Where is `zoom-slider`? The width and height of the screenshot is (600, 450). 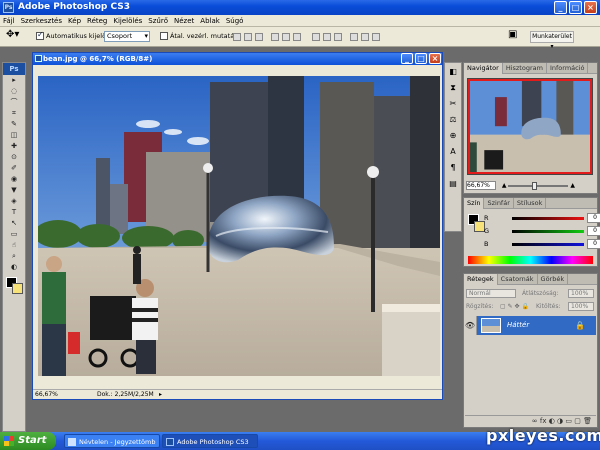 zoom-slider is located at coordinates (538, 185).